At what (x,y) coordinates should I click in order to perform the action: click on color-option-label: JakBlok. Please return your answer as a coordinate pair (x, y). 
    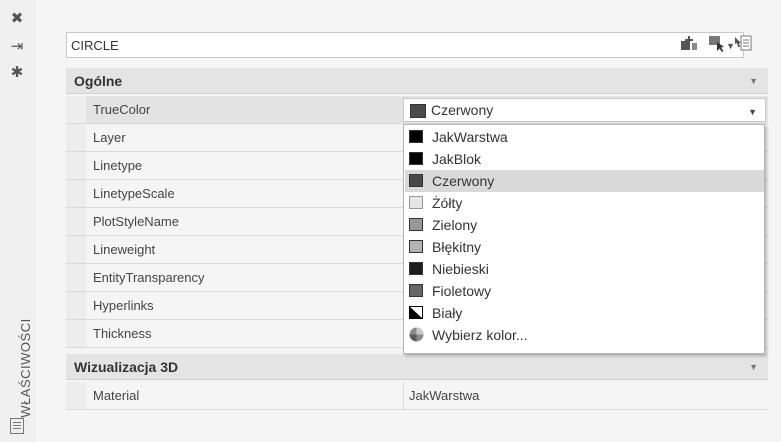
    Looking at the image, I should click on (457, 159).